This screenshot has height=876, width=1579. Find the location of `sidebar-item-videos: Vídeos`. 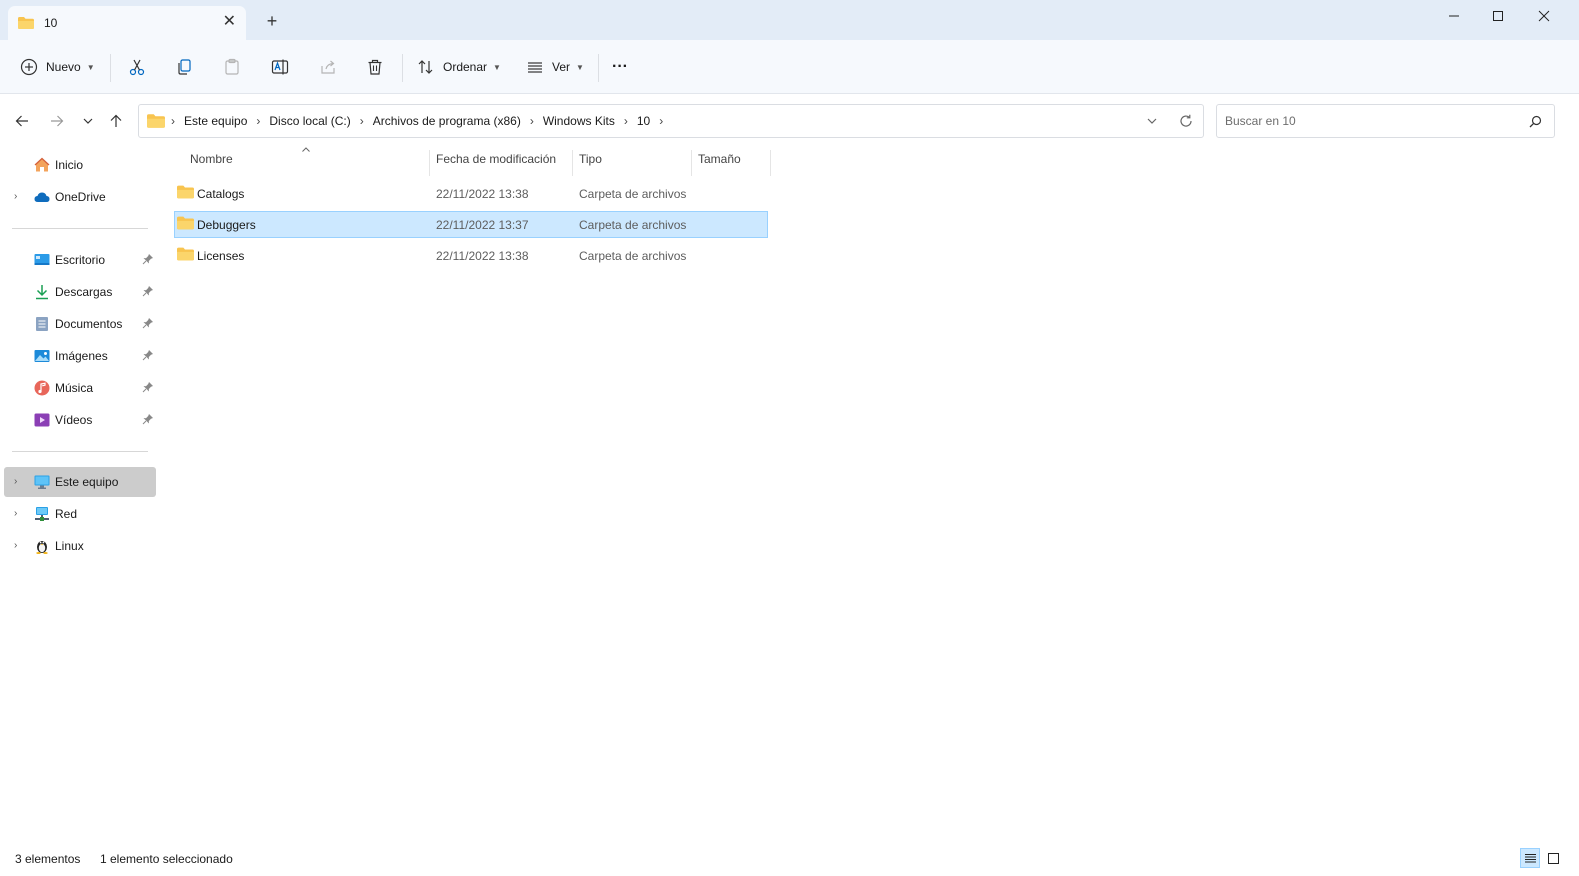

sidebar-item-videos: Vídeos is located at coordinates (80, 420).